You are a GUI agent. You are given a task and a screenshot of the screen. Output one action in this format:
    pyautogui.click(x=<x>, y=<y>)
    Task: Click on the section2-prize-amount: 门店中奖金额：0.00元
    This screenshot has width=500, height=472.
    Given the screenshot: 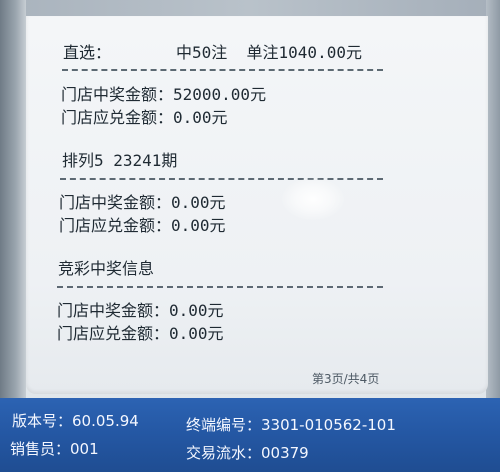 What is the action you would take?
    pyautogui.click(x=142, y=202)
    